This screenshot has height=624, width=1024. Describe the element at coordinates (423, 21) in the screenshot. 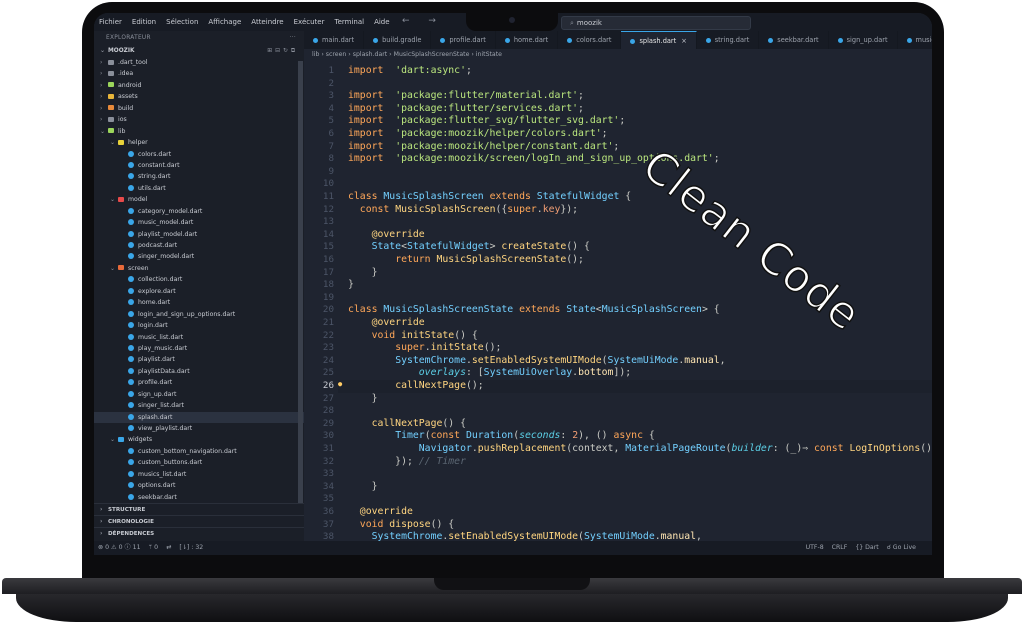

I see `history-nav-arrows: ← →` at that location.